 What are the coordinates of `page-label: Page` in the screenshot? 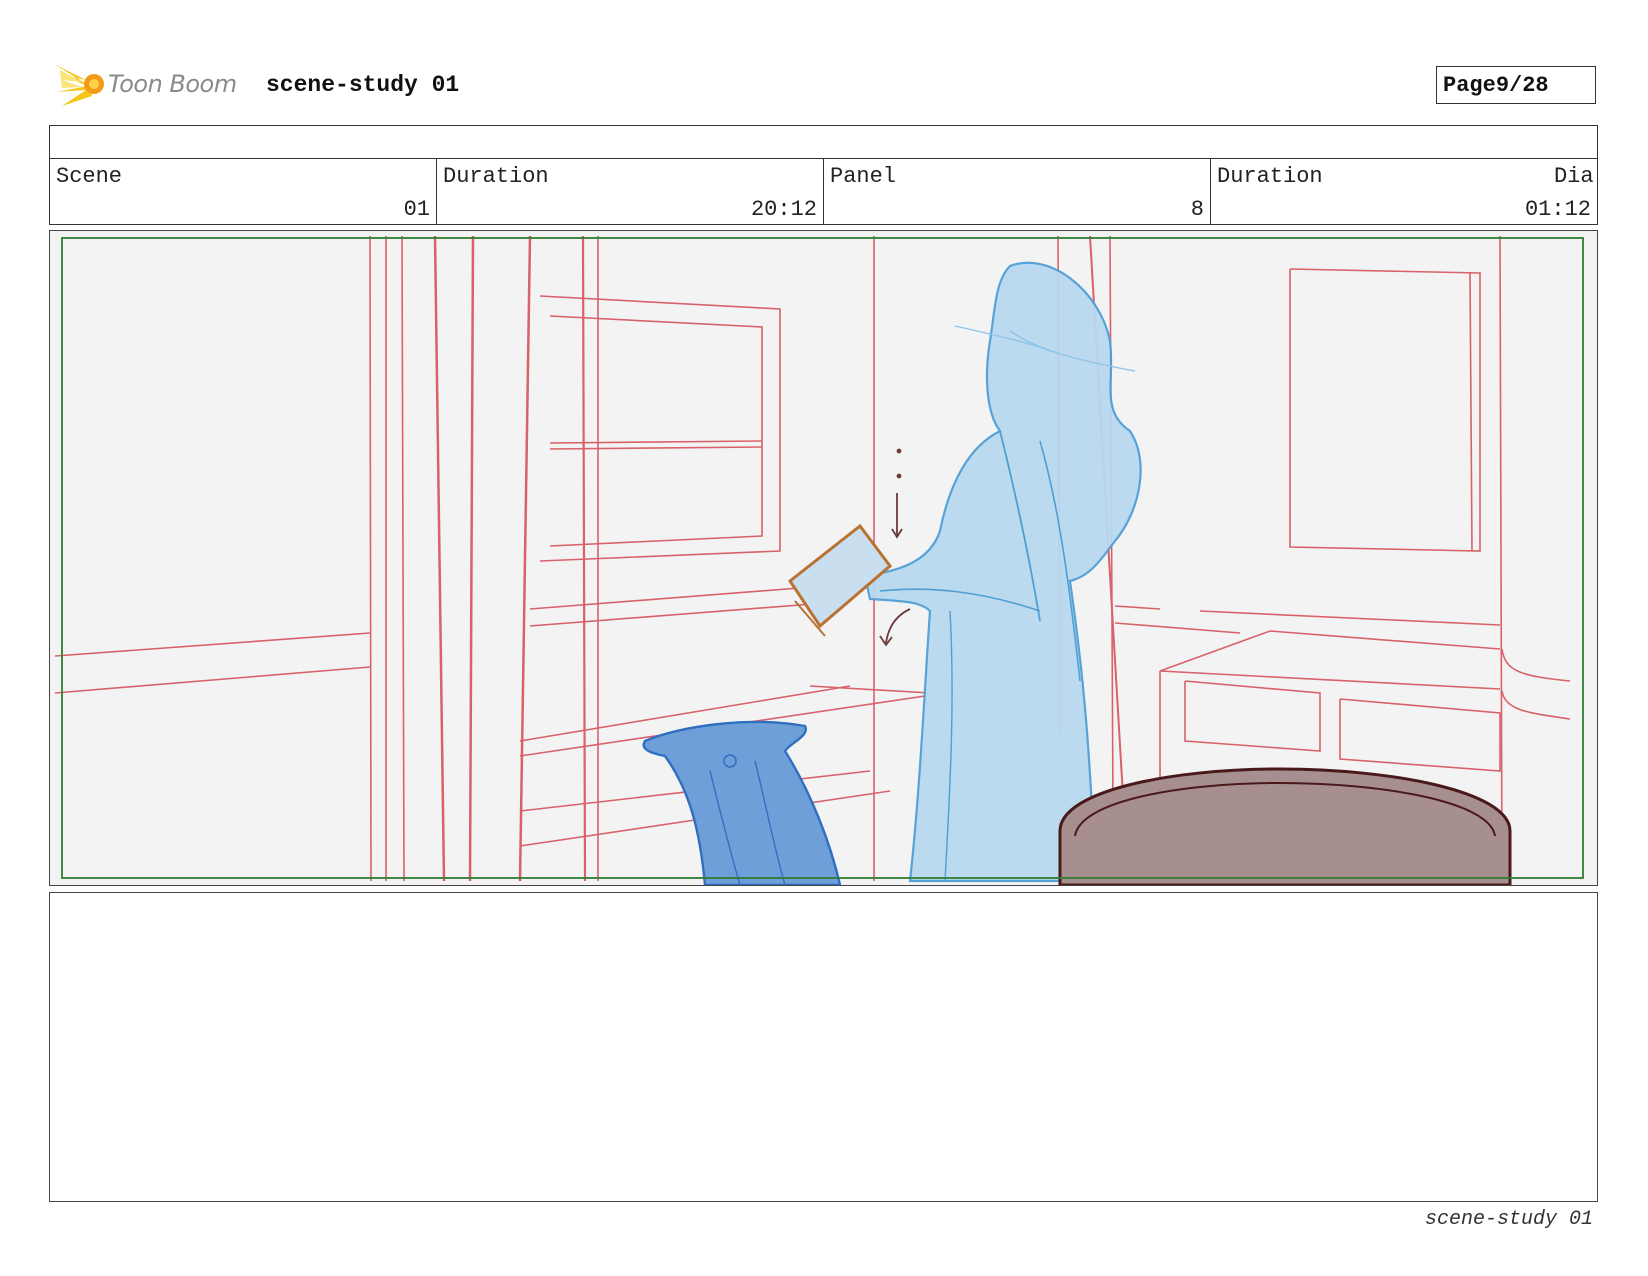 It's located at (1469, 85).